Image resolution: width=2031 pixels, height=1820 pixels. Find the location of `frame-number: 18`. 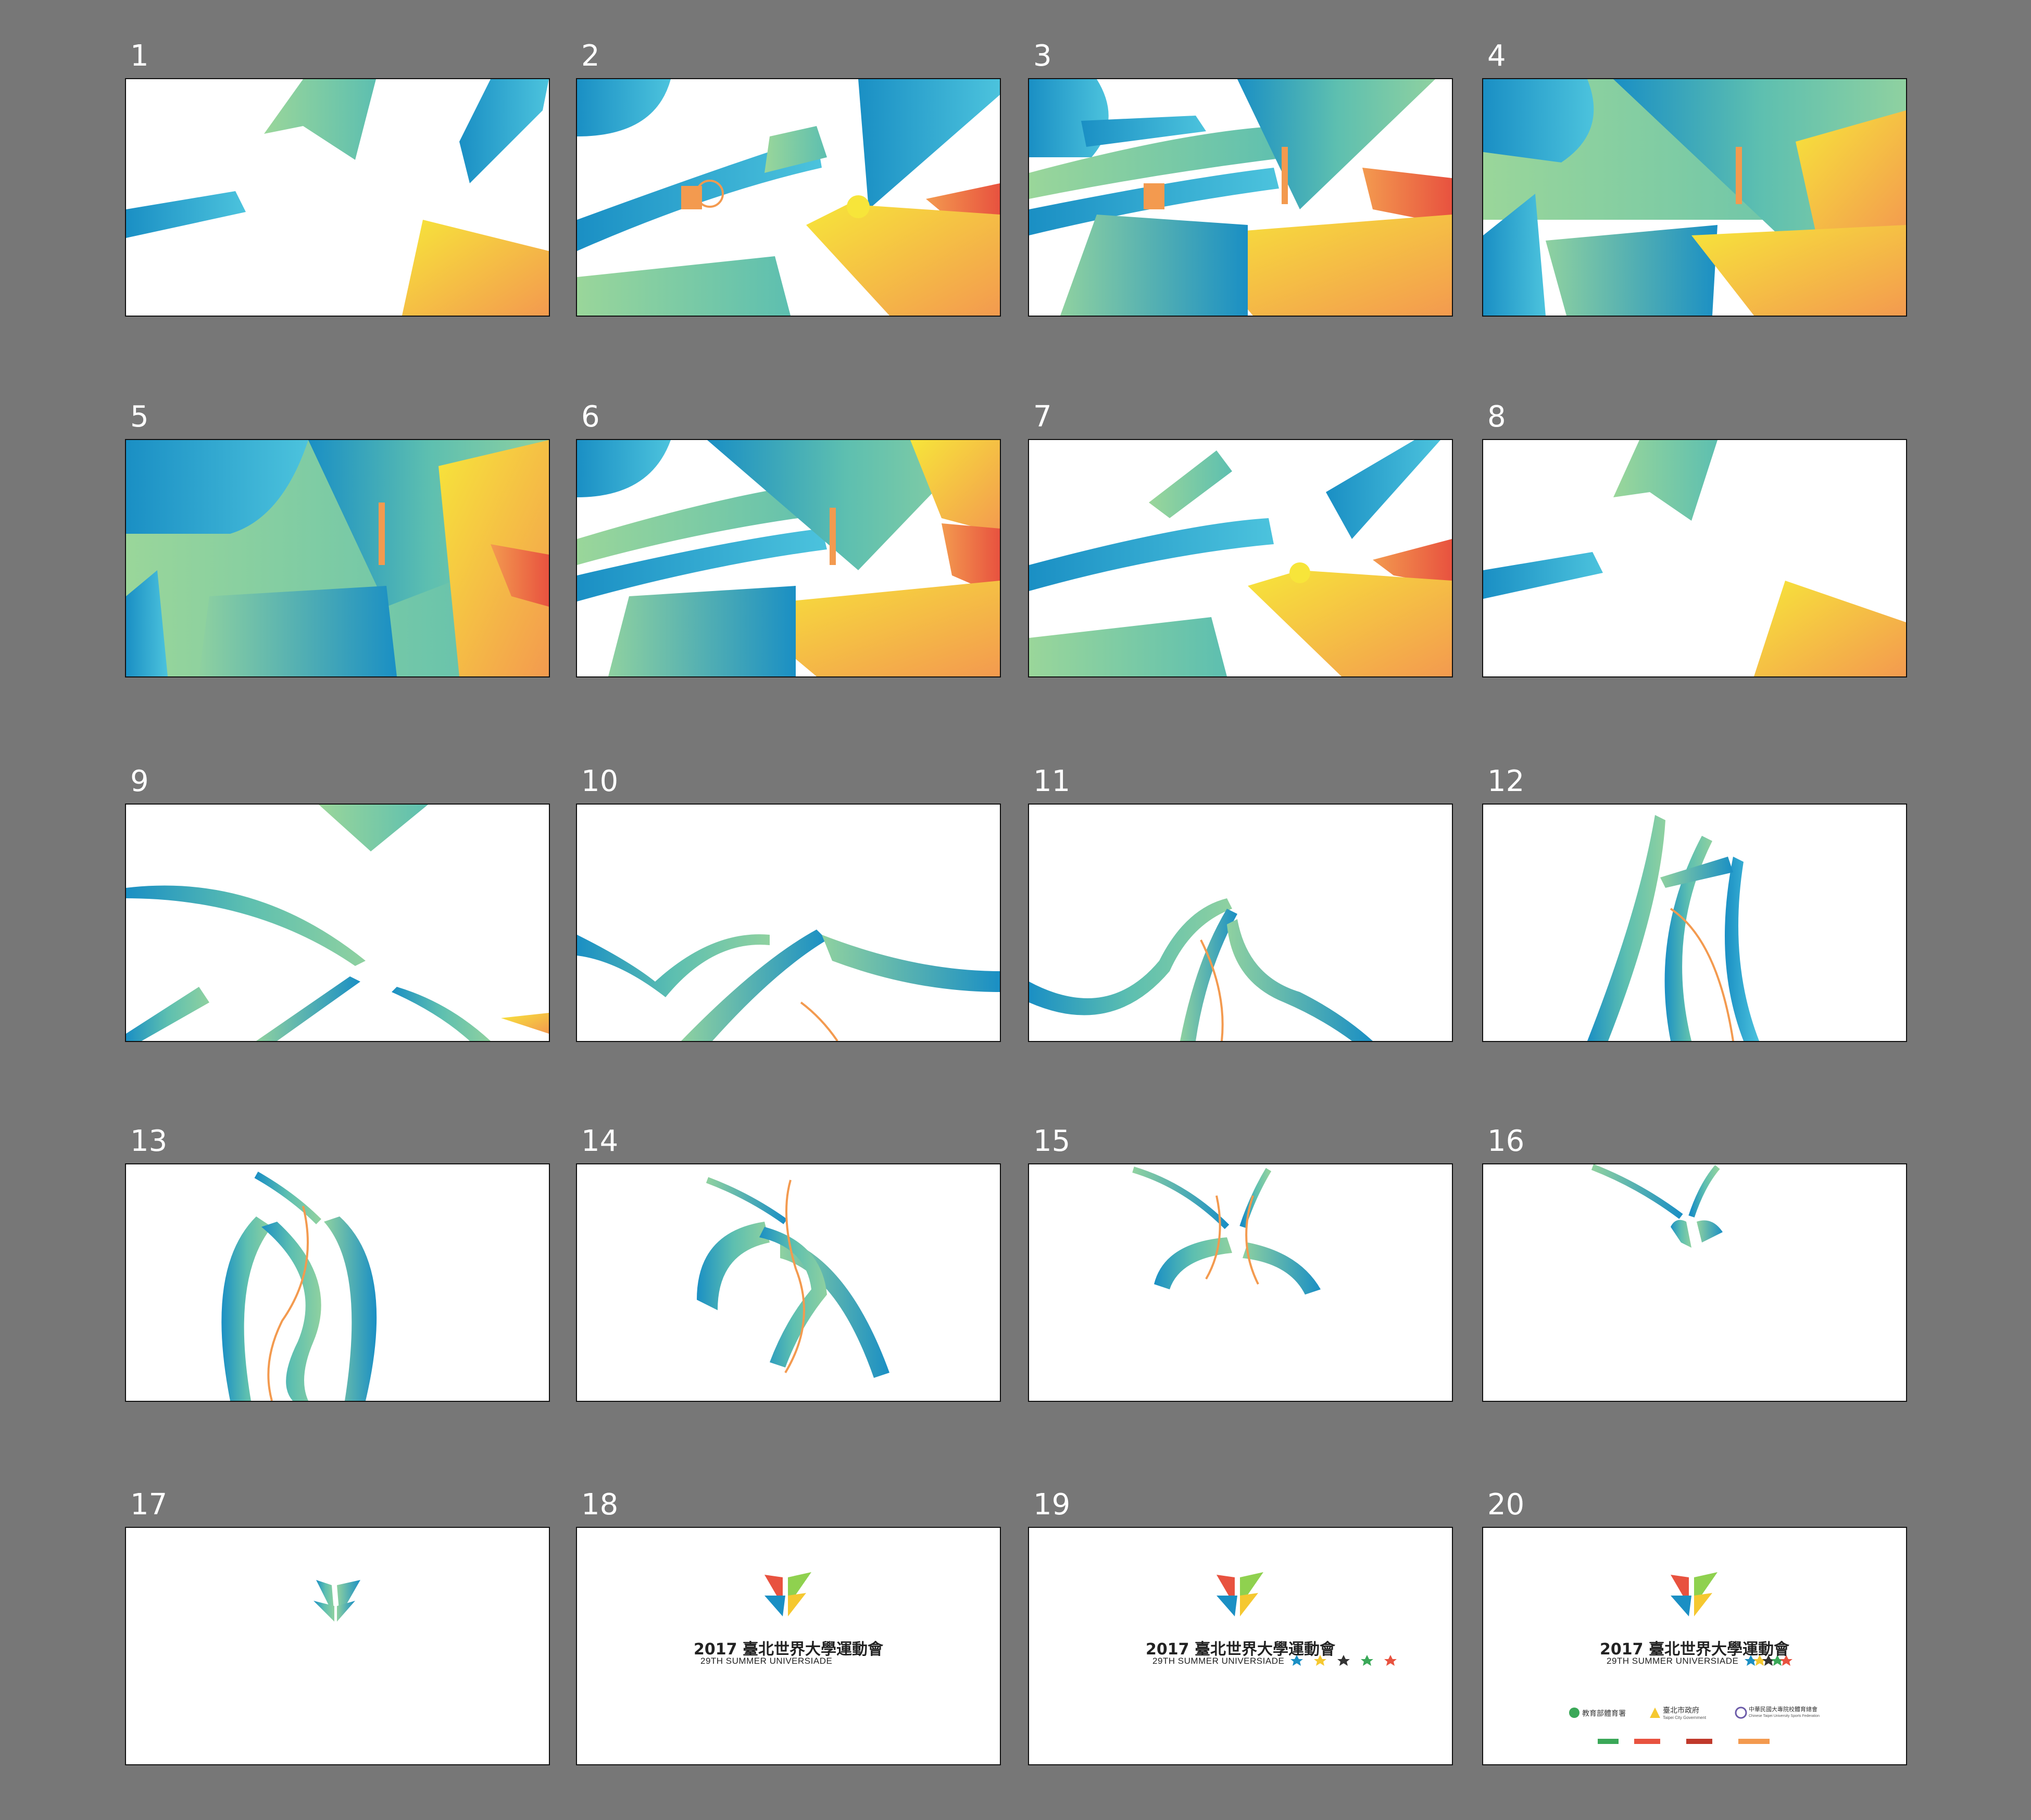

frame-number: 18 is located at coordinates (600, 1505).